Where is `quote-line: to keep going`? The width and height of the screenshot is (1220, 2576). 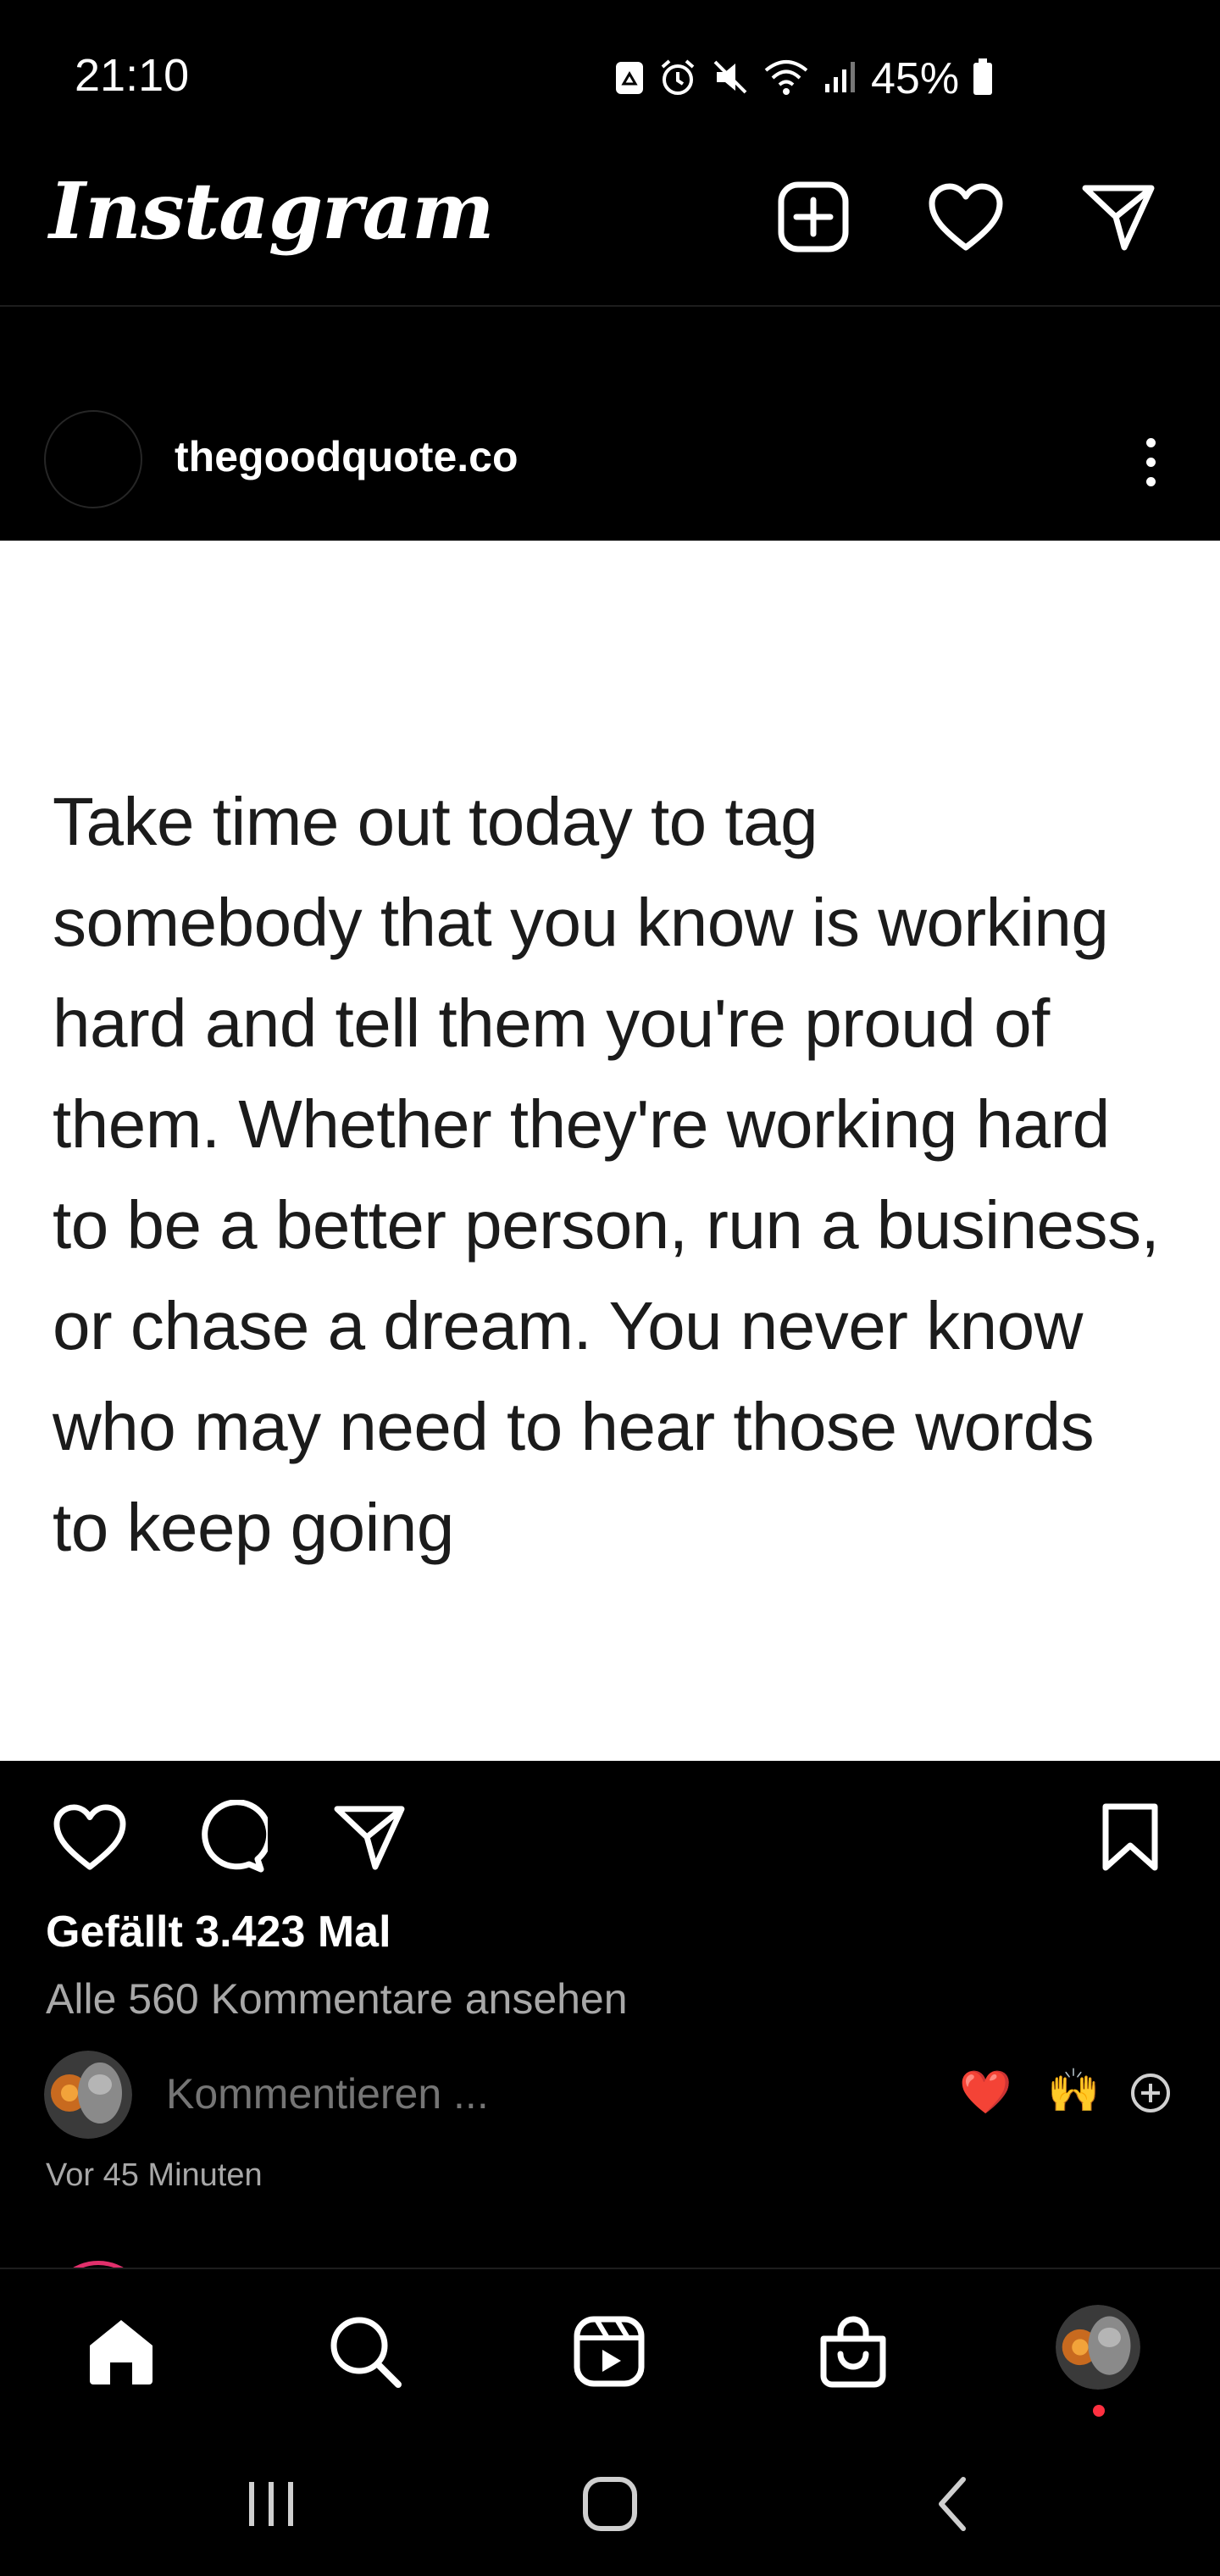
quote-line: to keep going is located at coordinates (253, 1527).